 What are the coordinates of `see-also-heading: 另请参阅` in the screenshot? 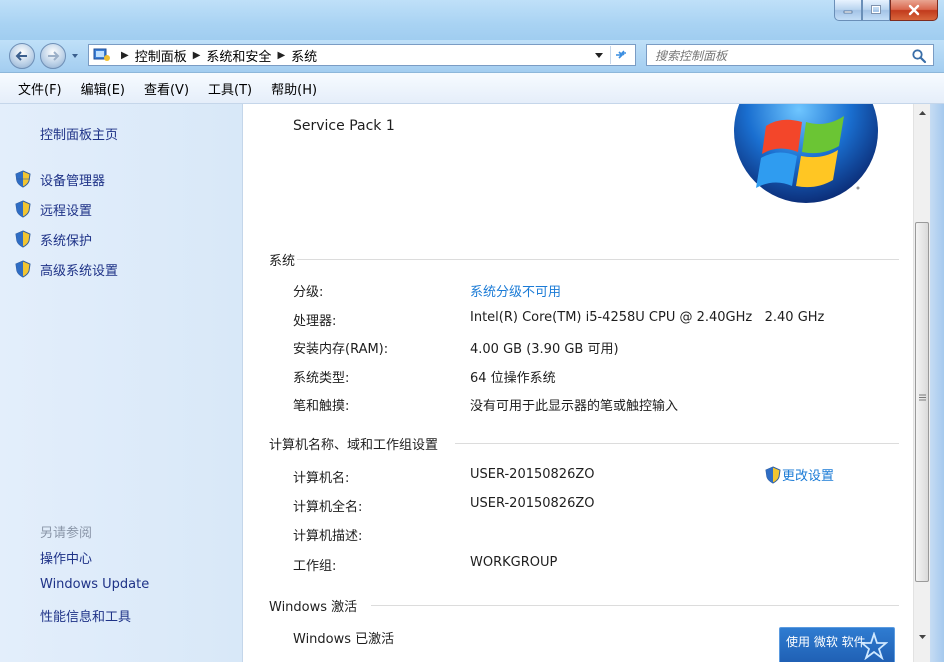 It's located at (66, 533).